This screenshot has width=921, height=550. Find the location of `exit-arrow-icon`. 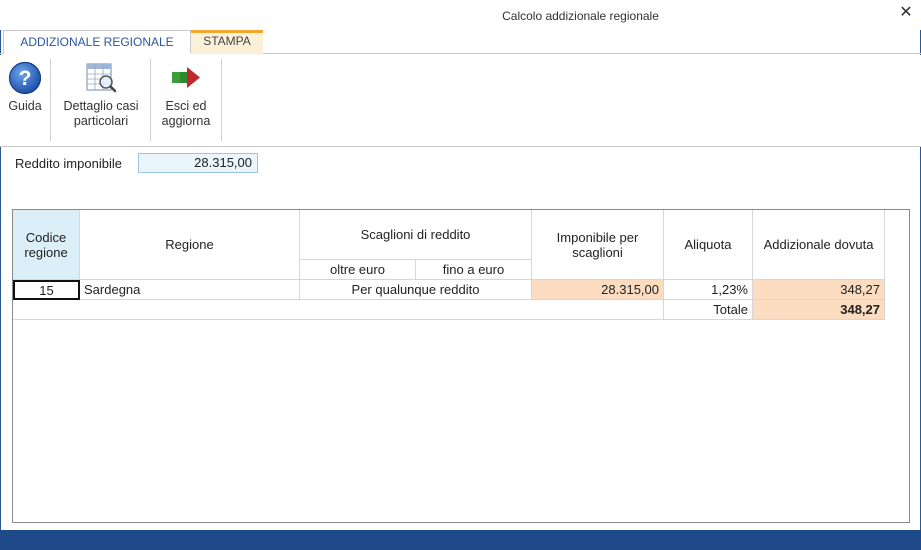

exit-arrow-icon is located at coordinates (186, 77).